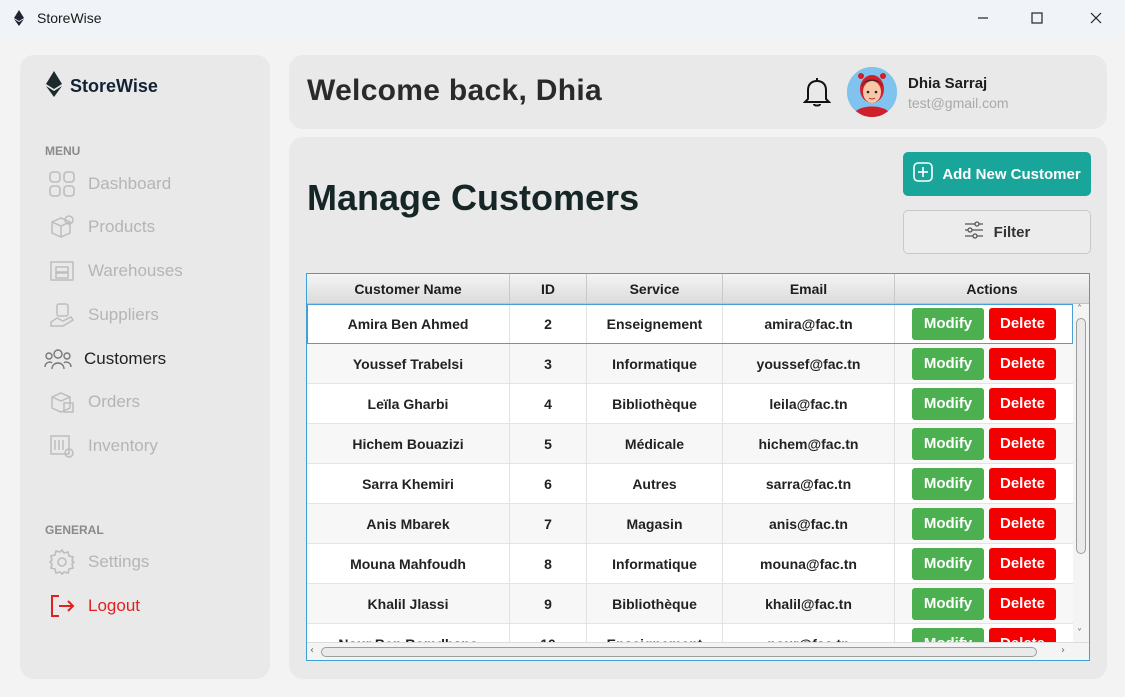 The width and height of the screenshot is (1125, 697). Describe the element at coordinates (1063, 650) in the screenshot. I see `scroll-right-icon: ›` at that location.